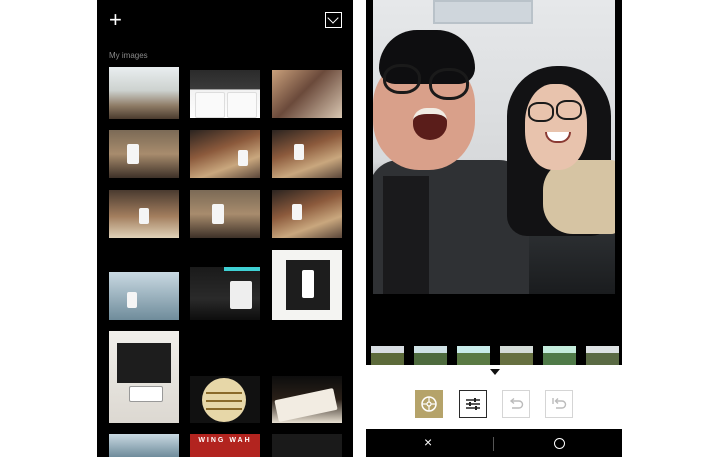 This screenshot has height=457, width=720. What do you see at coordinates (494, 397) in the screenshot?
I see `edit-toolbar` at bounding box center [494, 397].